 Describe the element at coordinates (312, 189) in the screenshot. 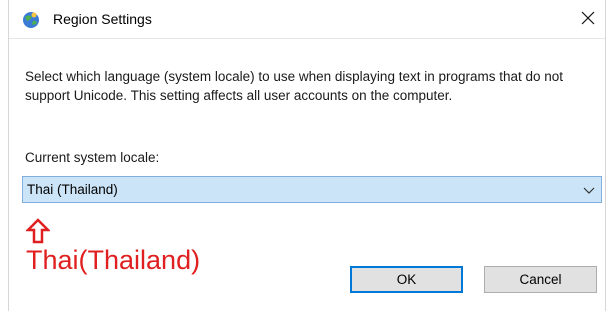

I see `system-locale-dropdown: Thai (Thailand)` at that location.